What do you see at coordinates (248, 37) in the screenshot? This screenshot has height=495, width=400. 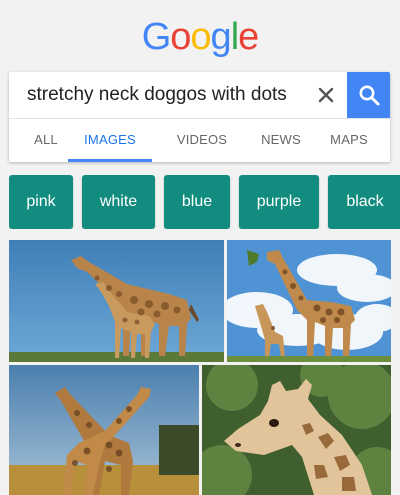 I see `logo-letter: e` at bounding box center [248, 37].